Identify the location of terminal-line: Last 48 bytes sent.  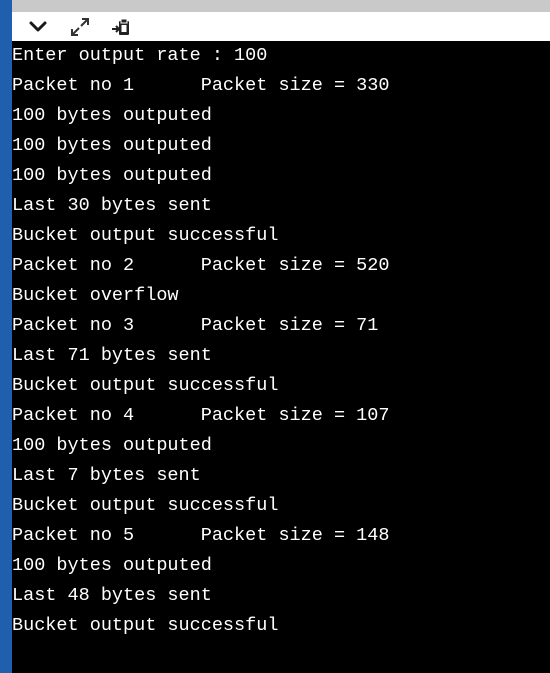
(112, 595).